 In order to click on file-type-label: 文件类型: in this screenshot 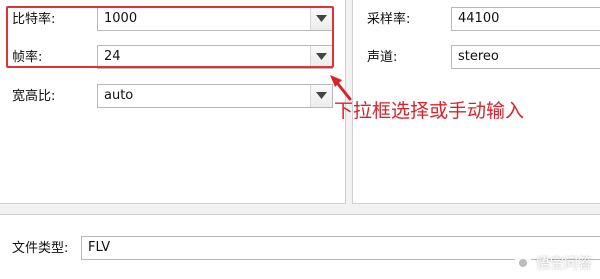, I will do `click(40, 248)`.